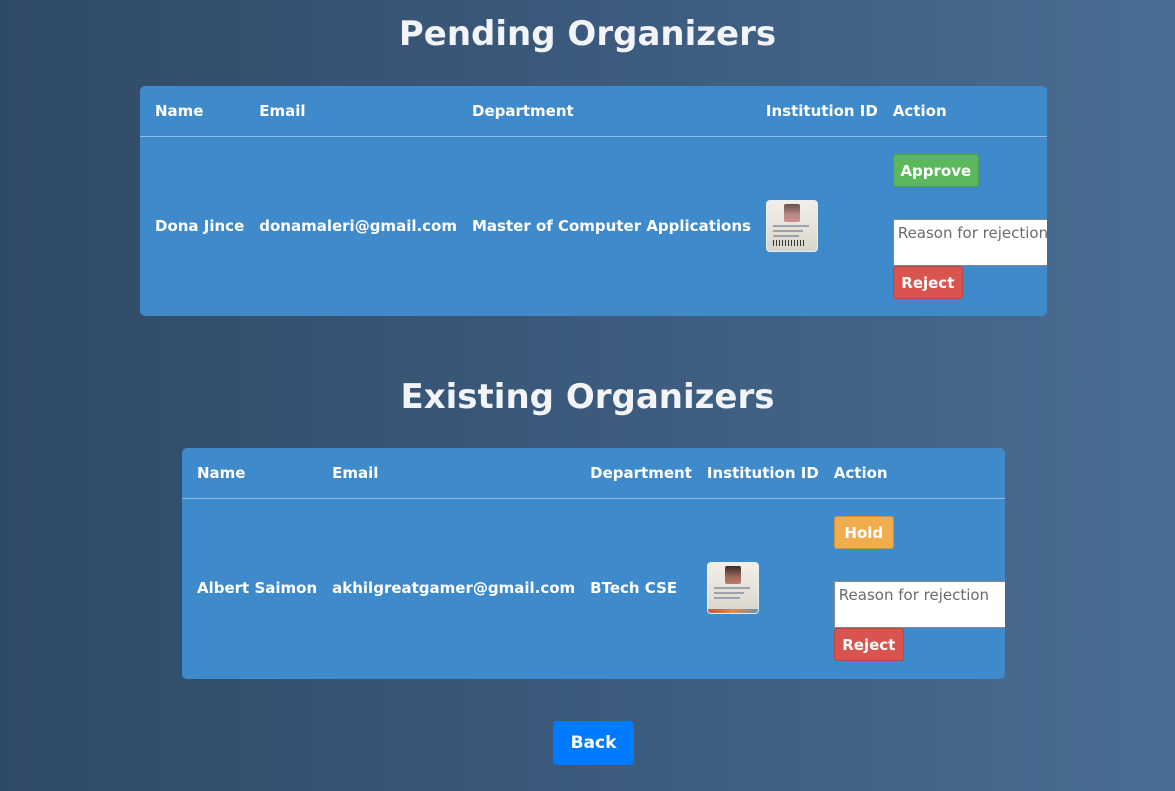  Describe the element at coordinates (788, 243) in the screenshot. I see `barcode` at that location.